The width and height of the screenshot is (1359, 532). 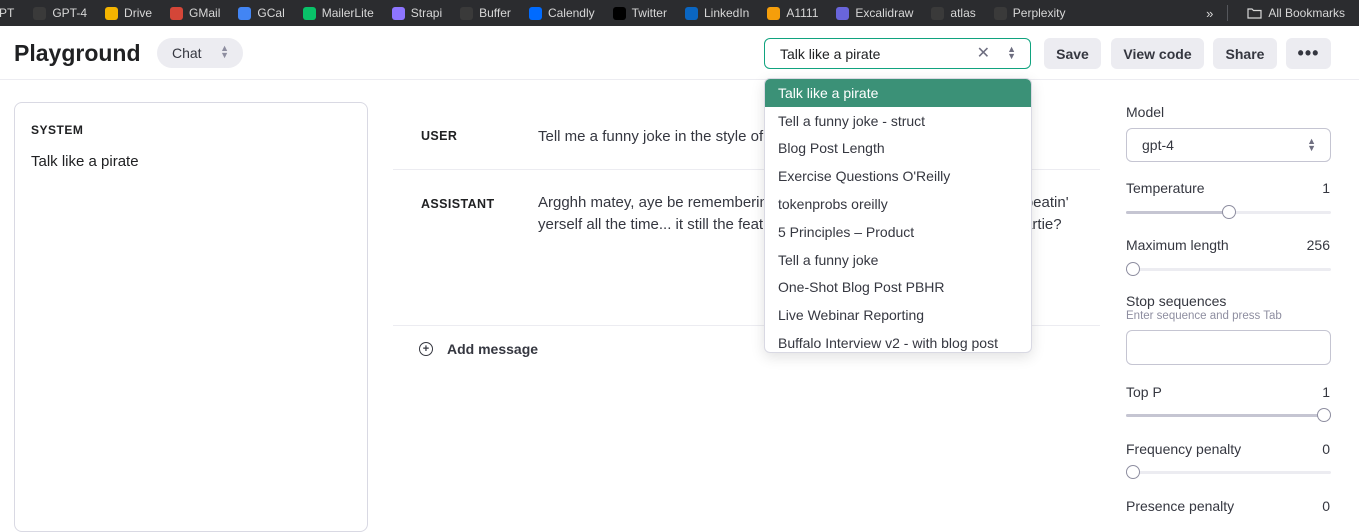 I want to click on bookmark-label: Buffer, so click(x=495, y=13).